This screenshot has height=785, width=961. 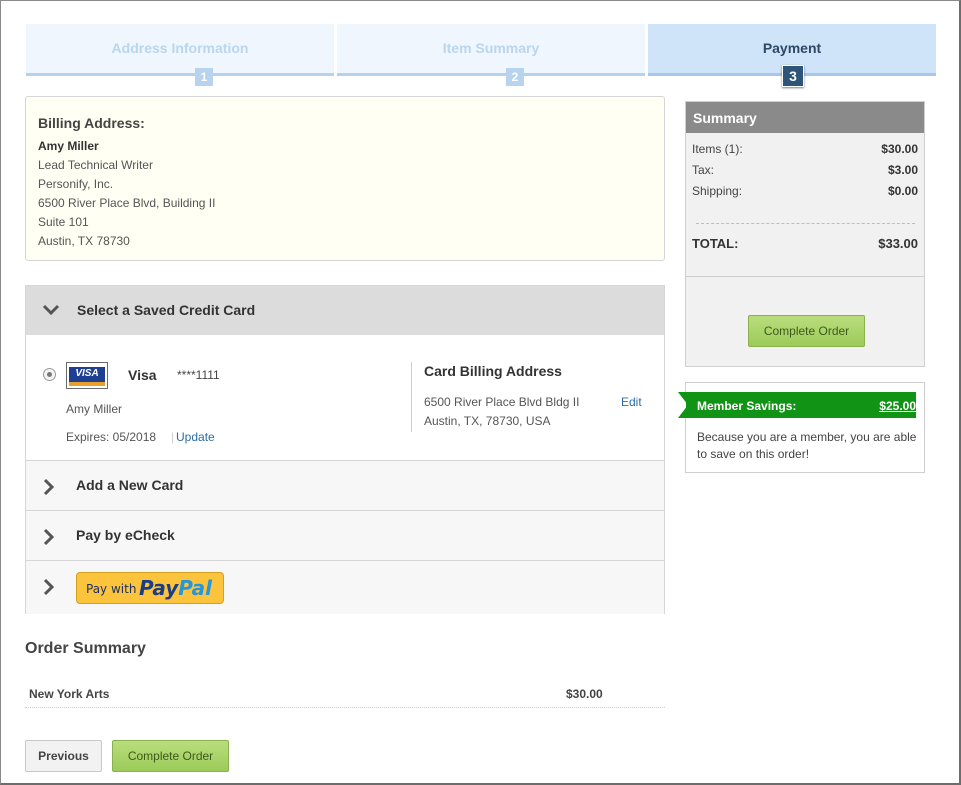 I want to click on card-brand: Visa, so click(x=142, y=375).